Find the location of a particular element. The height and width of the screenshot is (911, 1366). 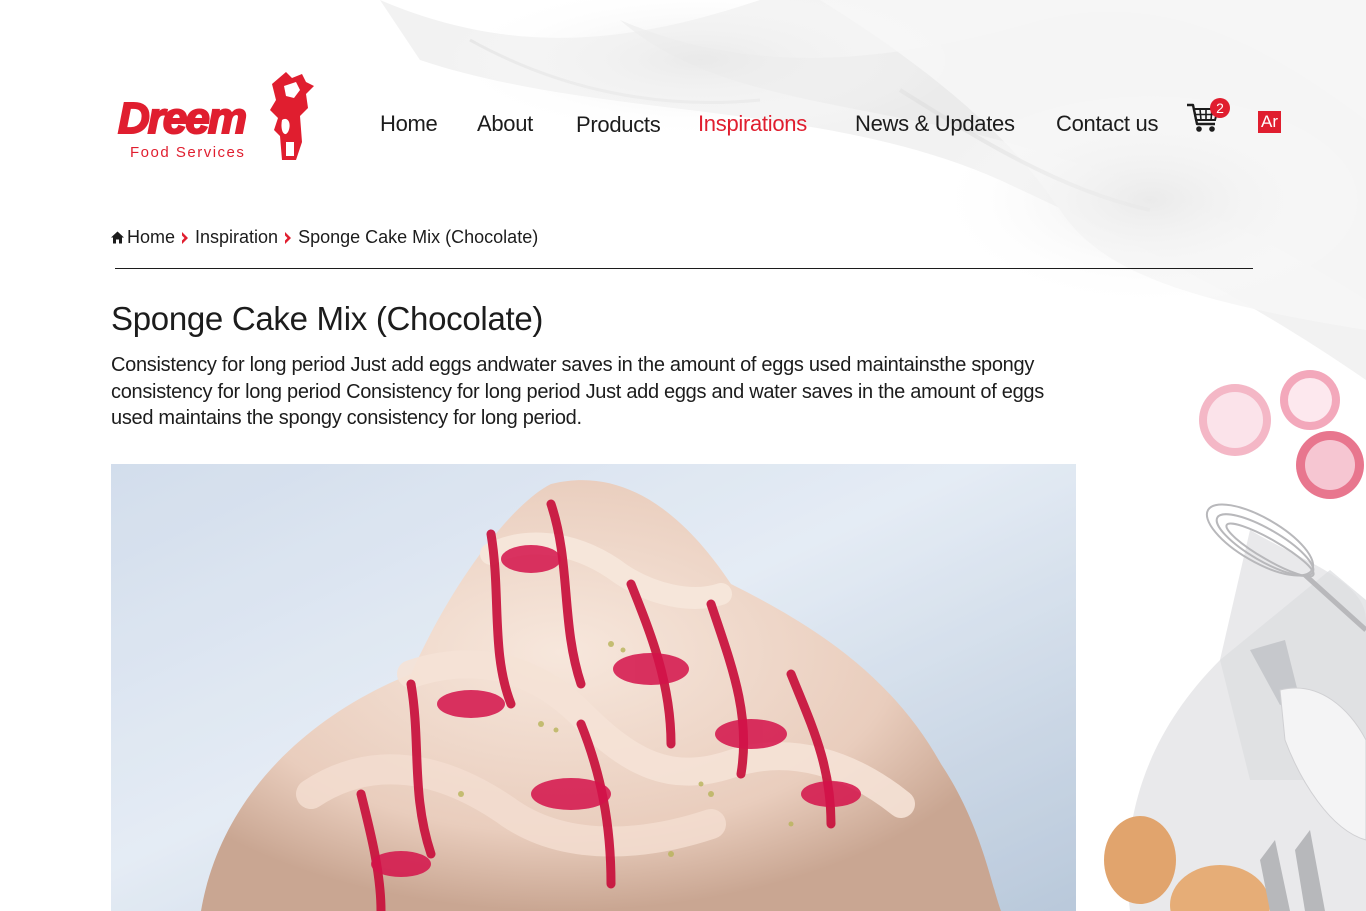

page-title: Sponge Cake Mix (Chocolate) is located at coordinates (327, 318).